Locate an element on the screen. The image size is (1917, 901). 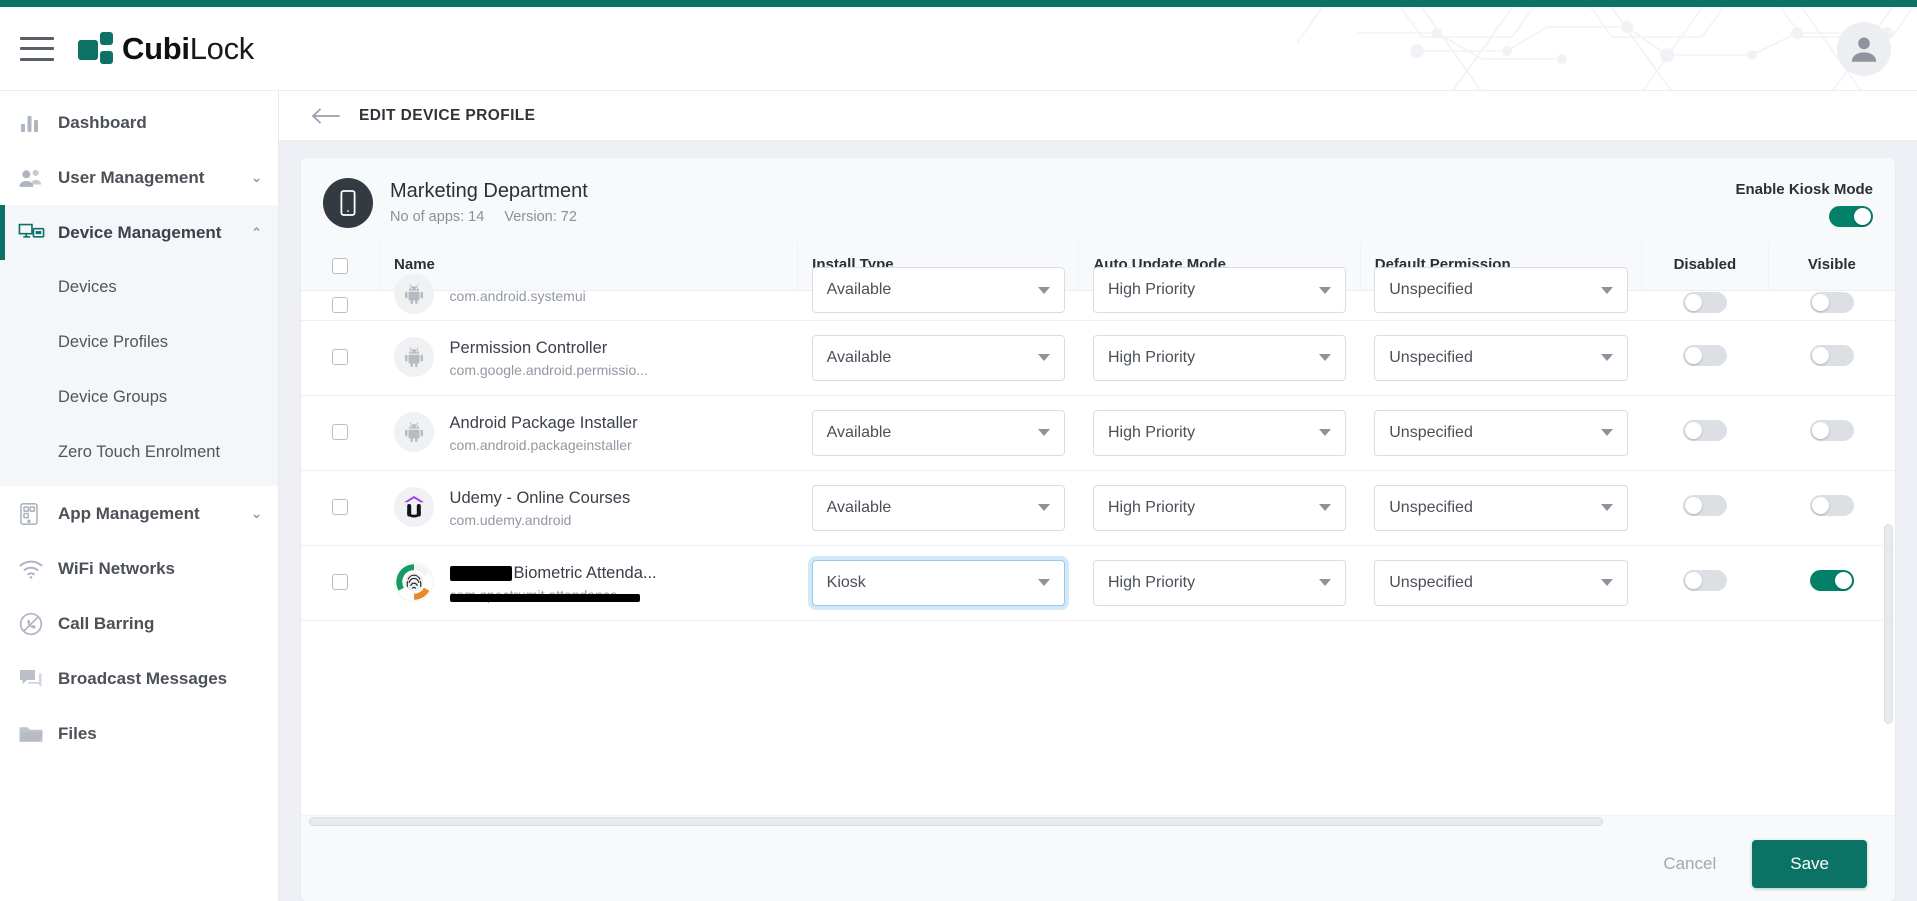
sidebar-item-label: Call Barring is located at coordinates (106, 623).